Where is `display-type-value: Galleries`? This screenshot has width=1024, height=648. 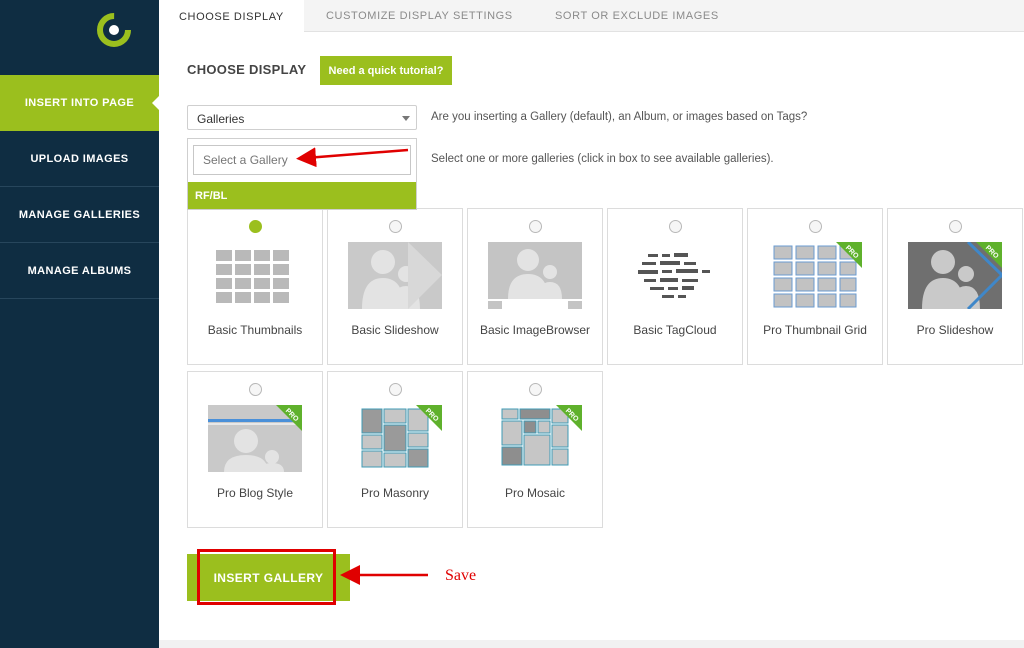 display-type-value: Galleries is located at coordinates (221, 119).